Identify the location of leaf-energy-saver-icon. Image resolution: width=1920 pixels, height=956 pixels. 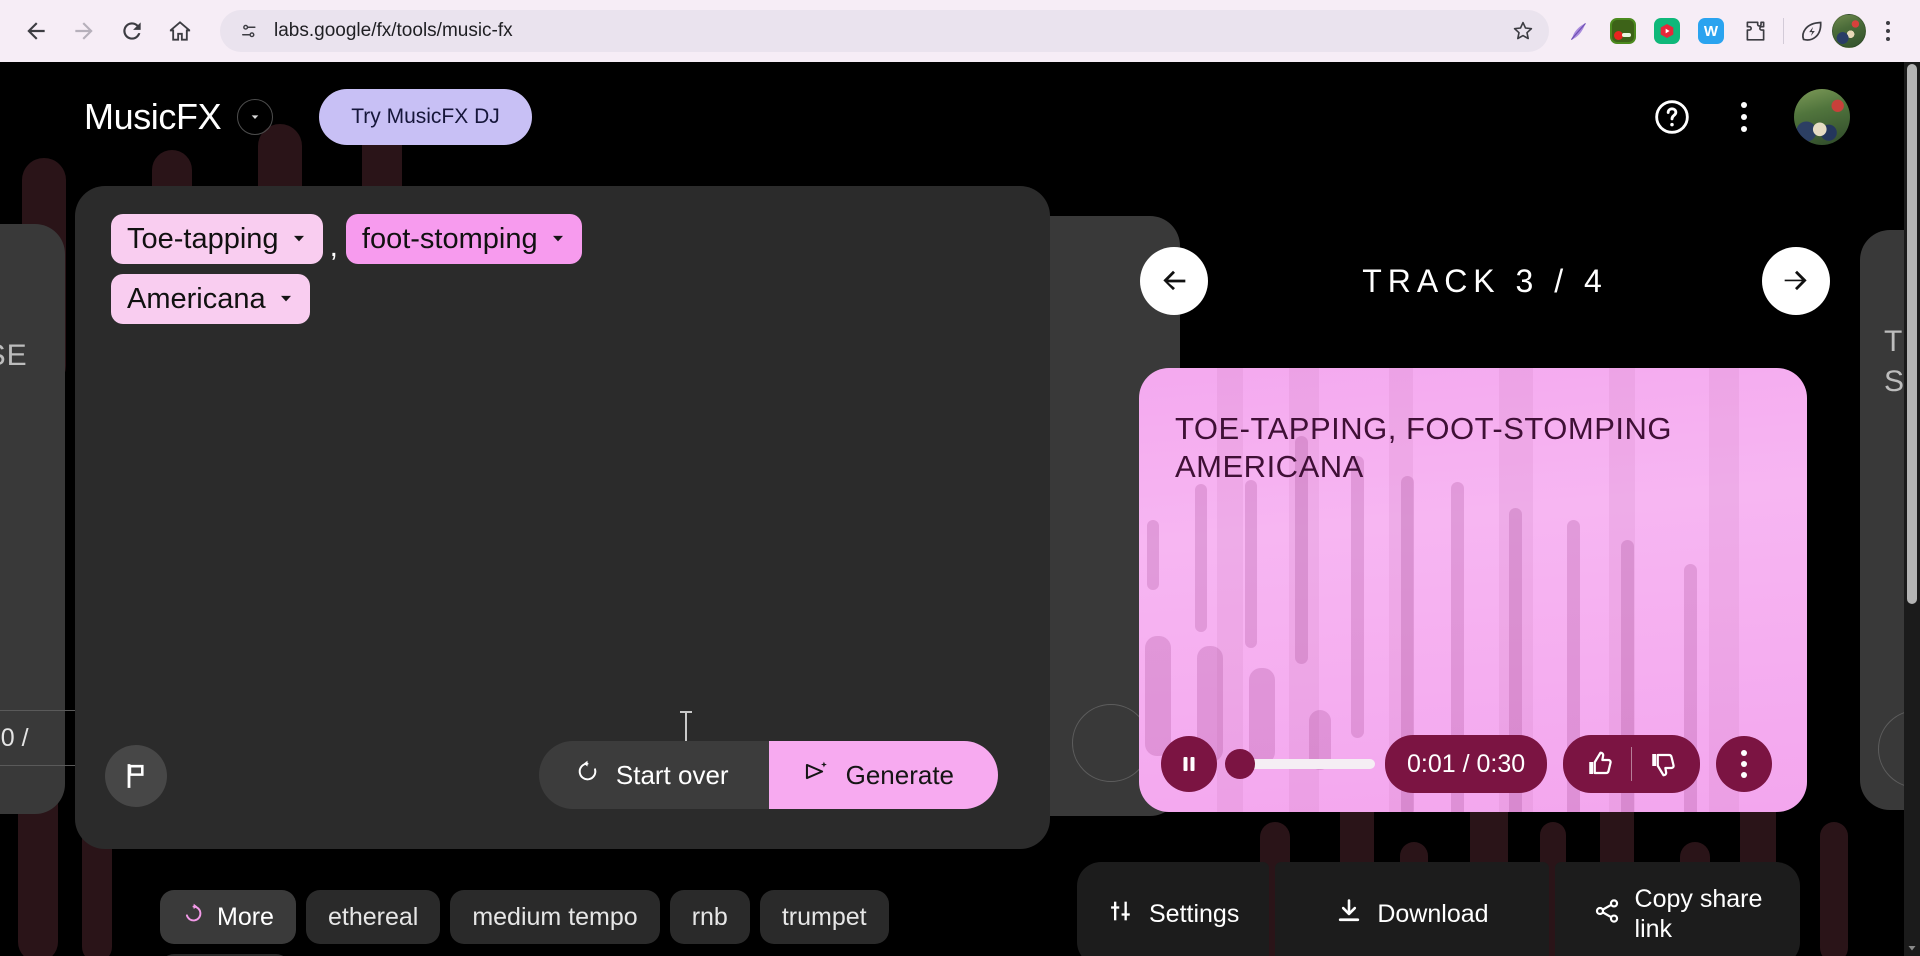
(1812, 31).